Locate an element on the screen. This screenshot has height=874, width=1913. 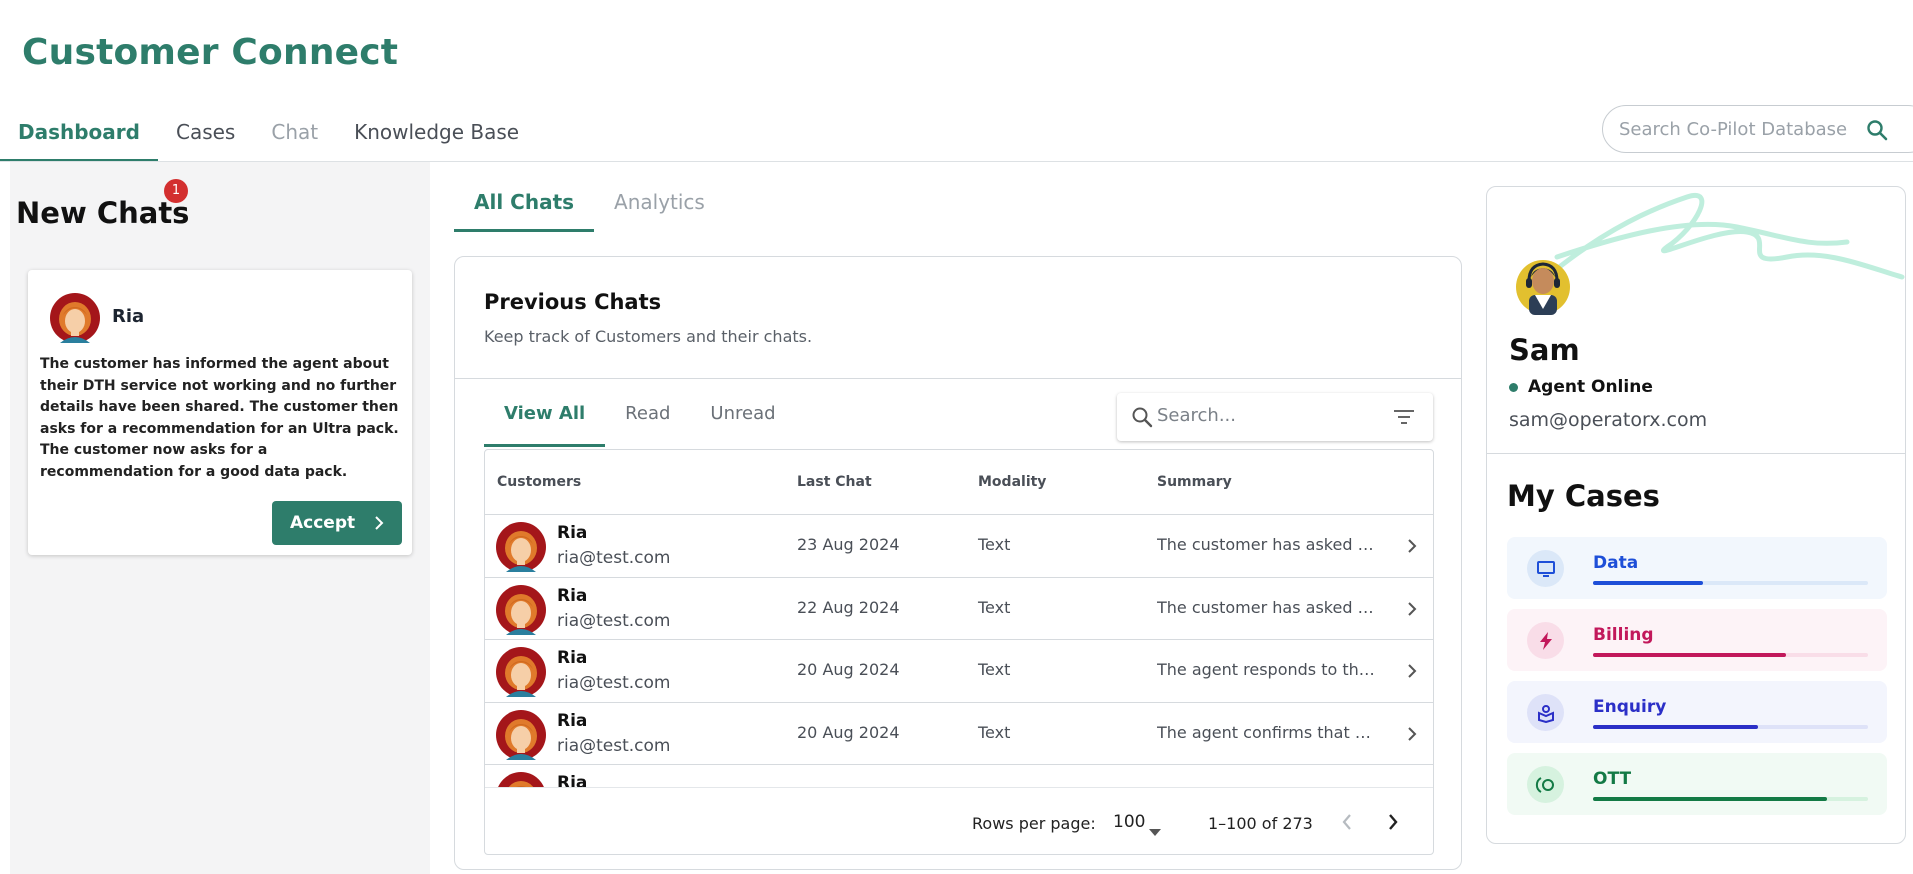
agent-status: Agent Online is located at coordinates (1581, 387).